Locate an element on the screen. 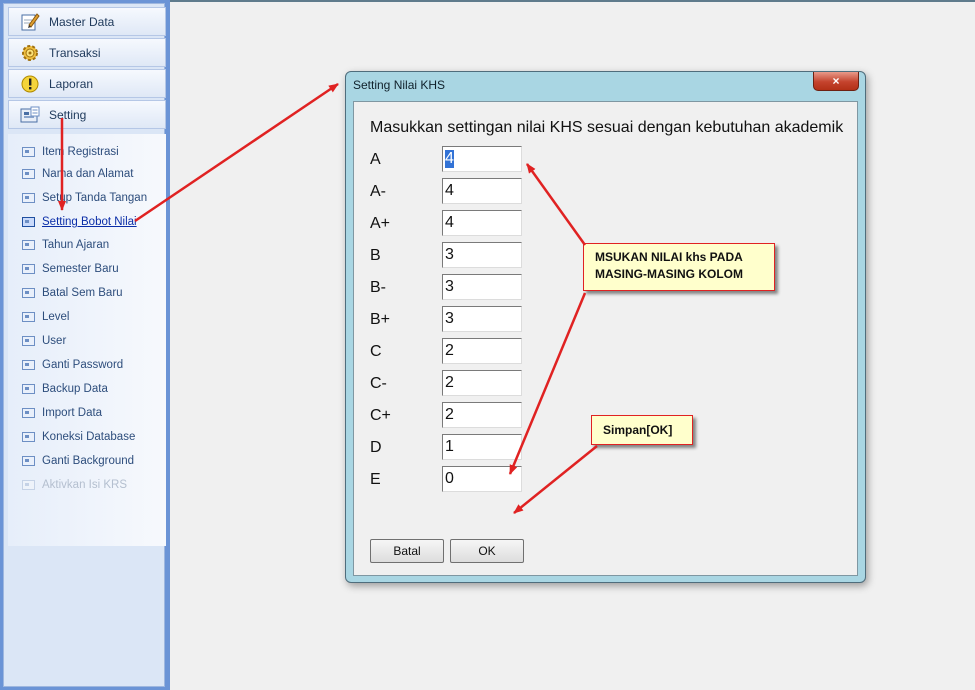 The image size is (975, 690). arrow-save-to-ok is located at coordinates (555, 479).